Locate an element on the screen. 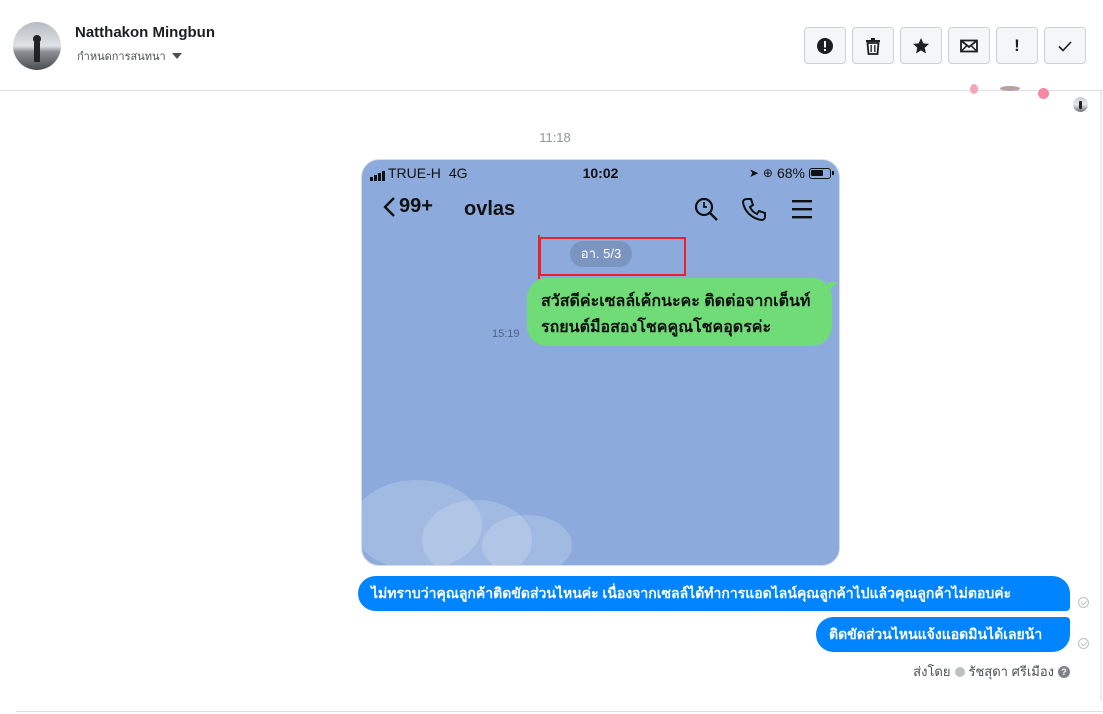 The image size is (1103, 714). trash-icon is located at coordinates (873, 46).